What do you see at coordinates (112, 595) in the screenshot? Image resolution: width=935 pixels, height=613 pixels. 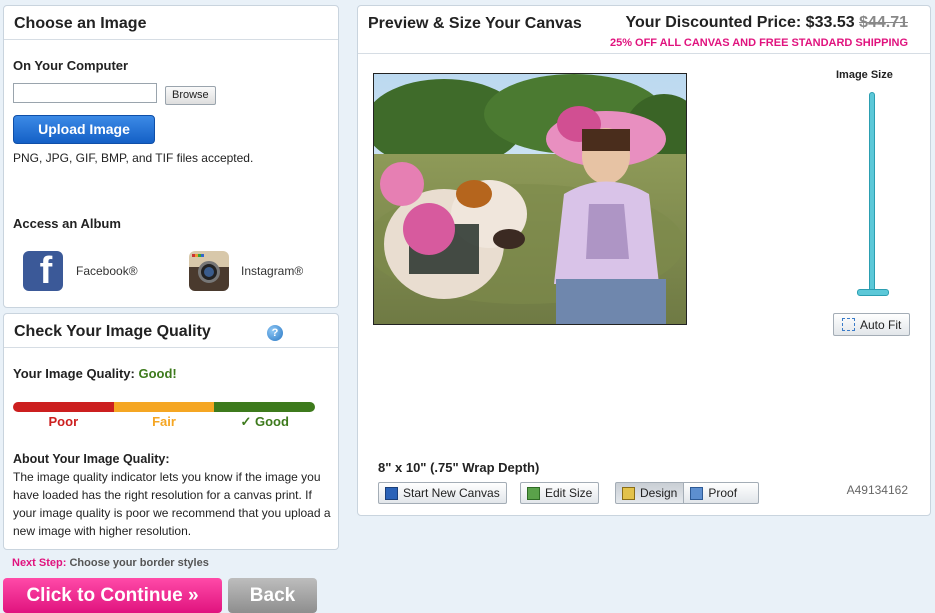 I see `continue-button: Click to Continue »` at bounding box center [112, 595].